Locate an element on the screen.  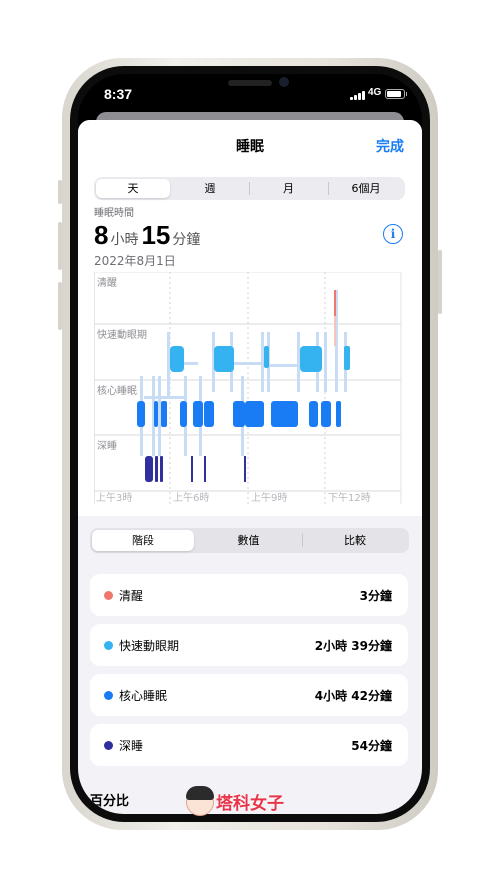
info-icon: i is located at coordinates (393, 234).